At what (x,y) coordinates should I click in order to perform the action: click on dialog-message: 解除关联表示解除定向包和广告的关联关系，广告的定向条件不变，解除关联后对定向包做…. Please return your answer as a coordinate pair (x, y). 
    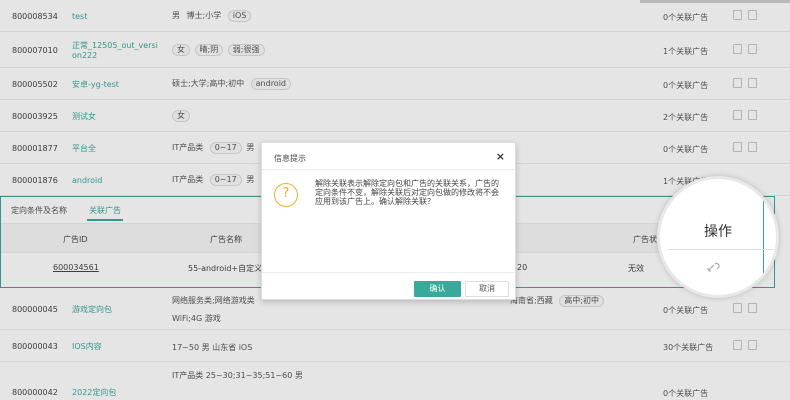
    Looking at the image, I should click on (407, 192).